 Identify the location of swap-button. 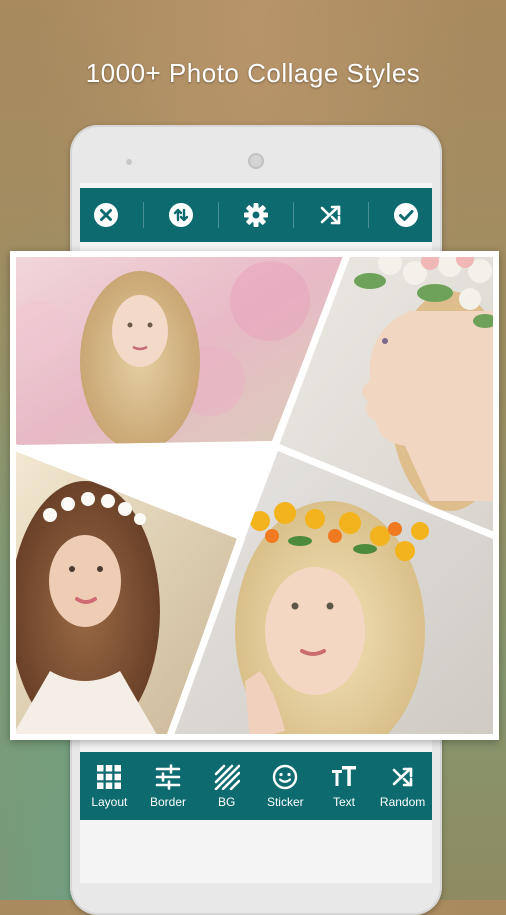
(181, 215).